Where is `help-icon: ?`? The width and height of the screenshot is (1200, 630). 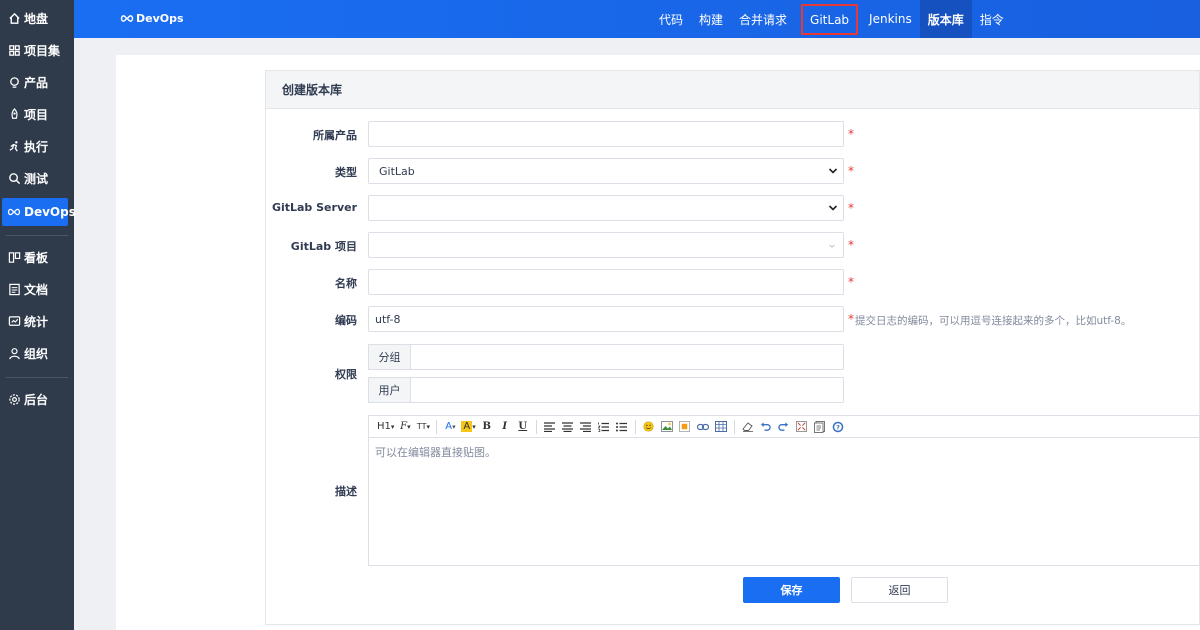
help-icon: ? is located at coordinates (838, 427).